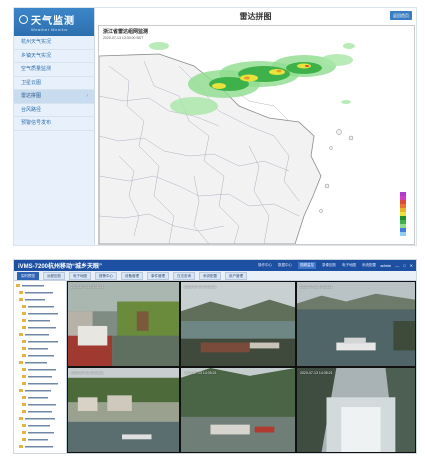 The width and height of the screenshot is (425, 459). Describe the element at coordinates (411, 265) in the screenshot. I see `close-icon: ✕` at that location.